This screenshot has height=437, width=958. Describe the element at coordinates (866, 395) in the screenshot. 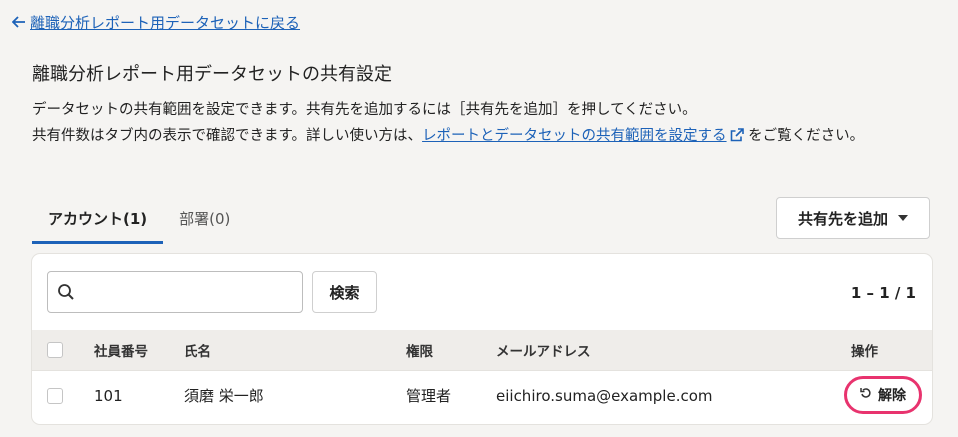

I see `undo-icon` at that location.